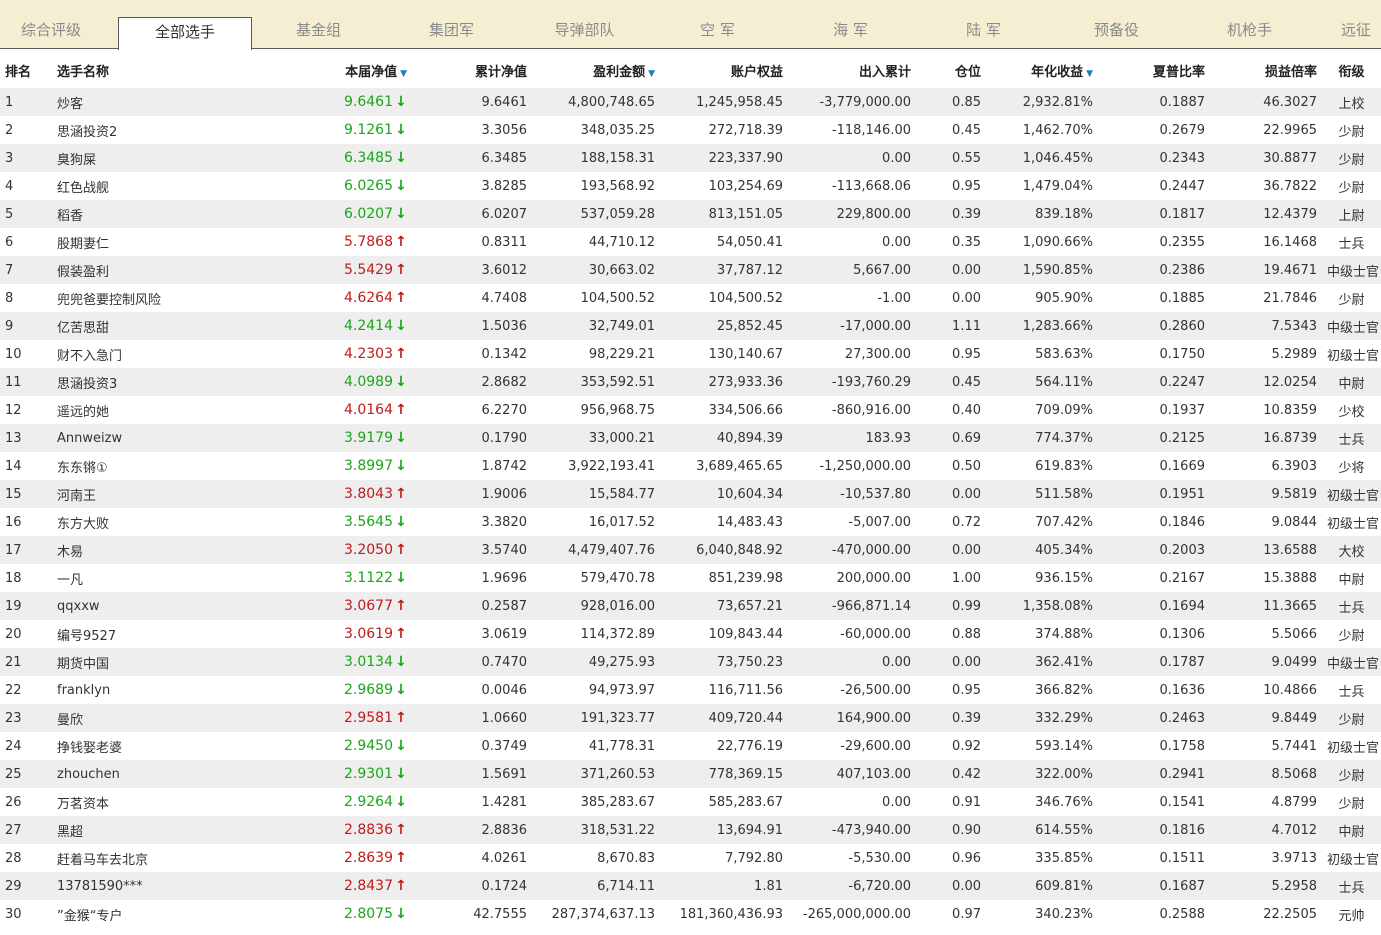 The height and width of the screenshot is (935, 1381). What do you see at coordinates (177, 802) in the screenshot?
I see `cell-name: 万茗资本` at bounding box center [177, 802].